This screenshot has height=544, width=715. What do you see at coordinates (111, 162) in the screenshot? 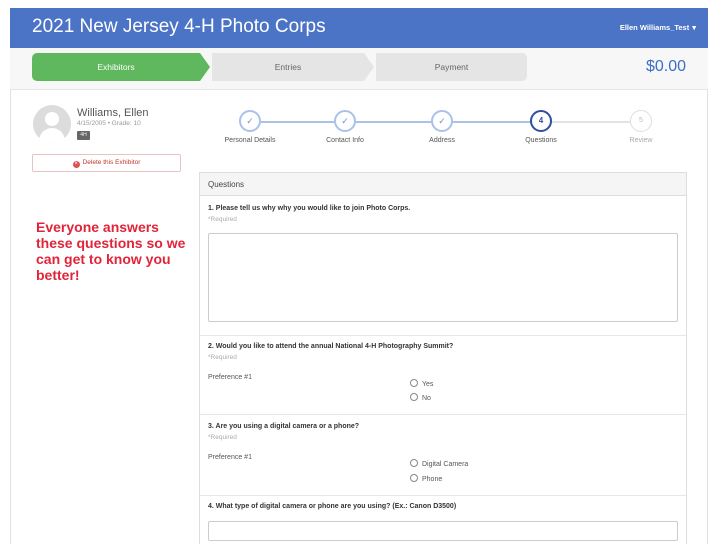
I see `delete-exhibitor-label: Delete this Exhibitor` at bounding box center [111, 162].